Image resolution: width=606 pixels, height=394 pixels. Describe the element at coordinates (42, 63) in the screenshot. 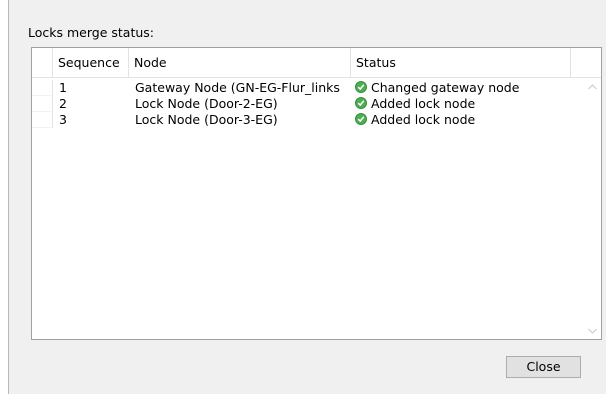

I see `grid-corner-header` at that location.